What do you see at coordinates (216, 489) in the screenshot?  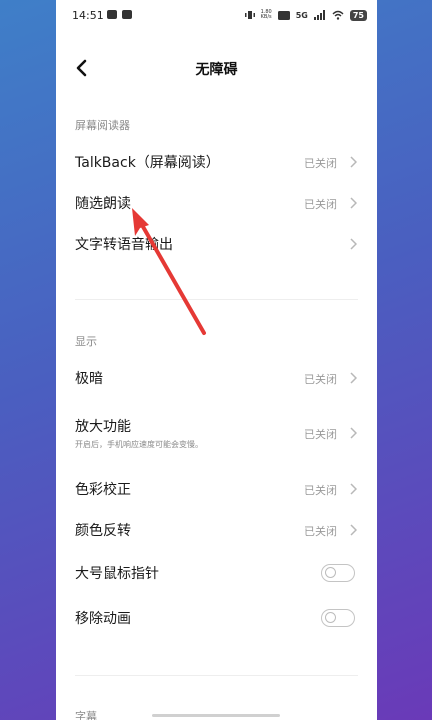 I see `setting-color-correction: 色彩校正 已关闭` at bounding box center [216, 489].